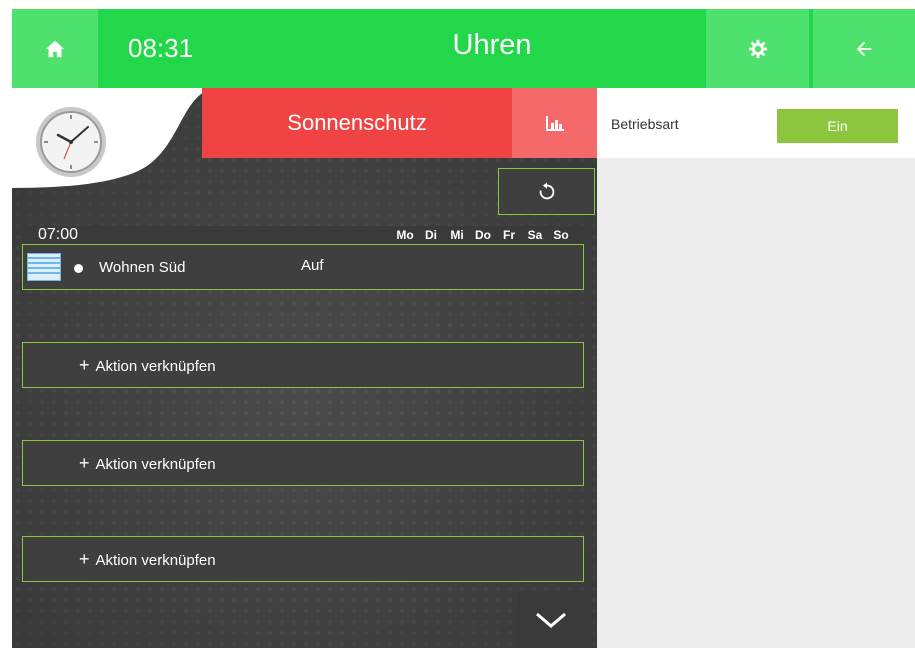  I want to click on blind-icon, so click(44, 267).